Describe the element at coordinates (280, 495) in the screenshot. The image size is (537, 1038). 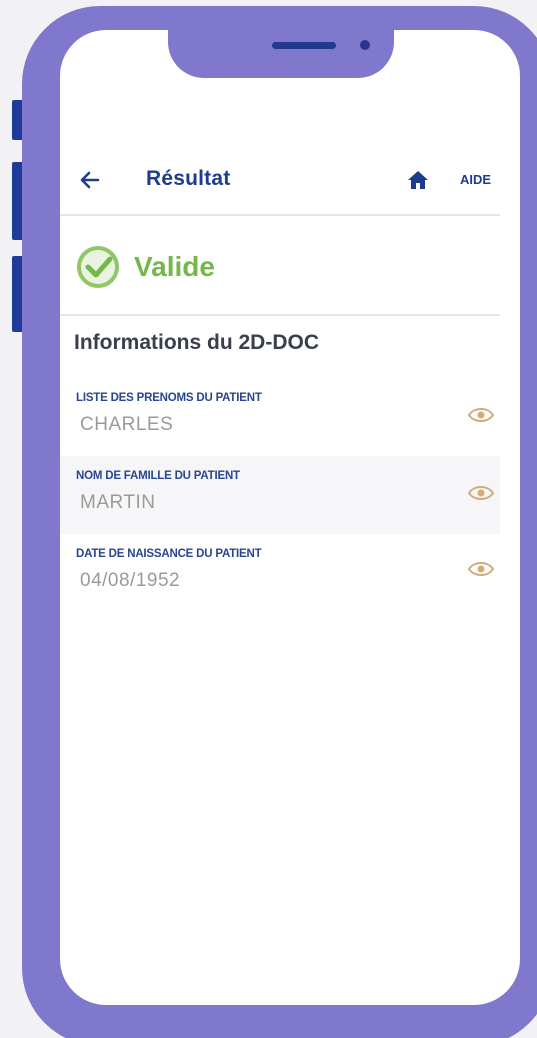
I see `field-last-name: NOM DE FAMILLE DU PATIENT MARTIN` at that location.